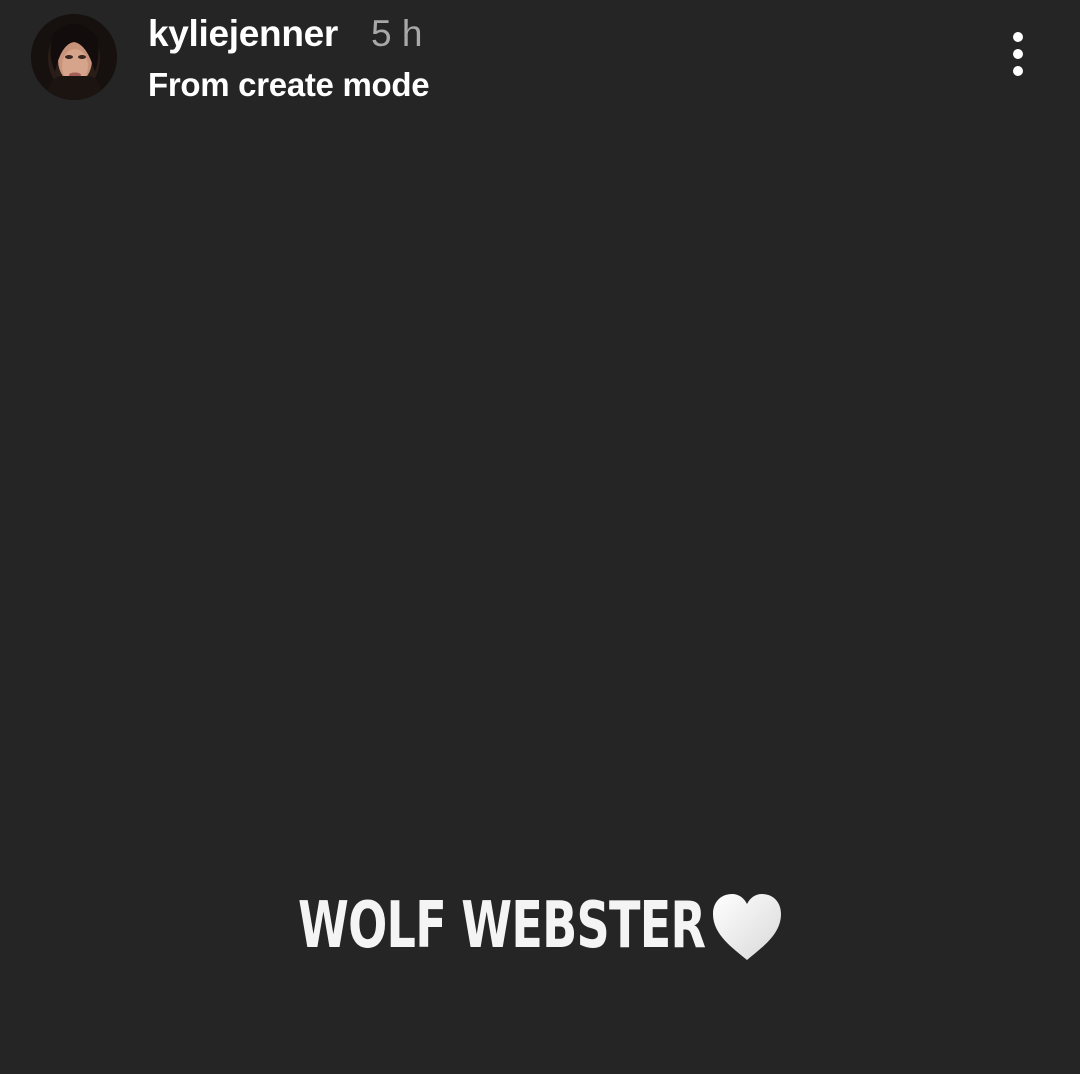 Image resolution: width=1080 pixels, height=1074 pixels. I want to click on username: kyliejenner, so click(243, 34).